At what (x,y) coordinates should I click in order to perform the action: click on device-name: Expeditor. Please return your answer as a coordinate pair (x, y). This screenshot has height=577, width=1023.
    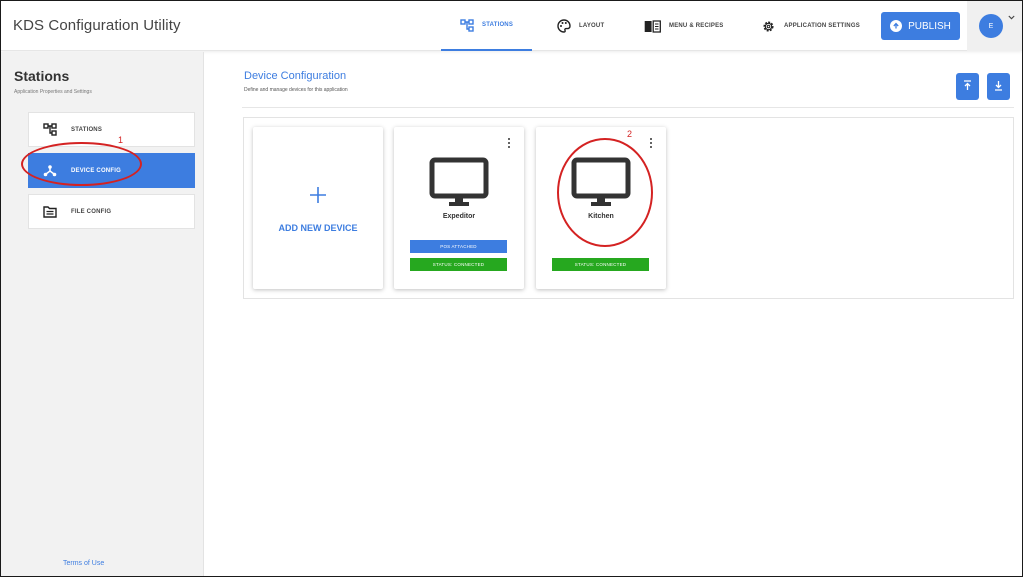
    Looking at the image, I should click on (459, 216).